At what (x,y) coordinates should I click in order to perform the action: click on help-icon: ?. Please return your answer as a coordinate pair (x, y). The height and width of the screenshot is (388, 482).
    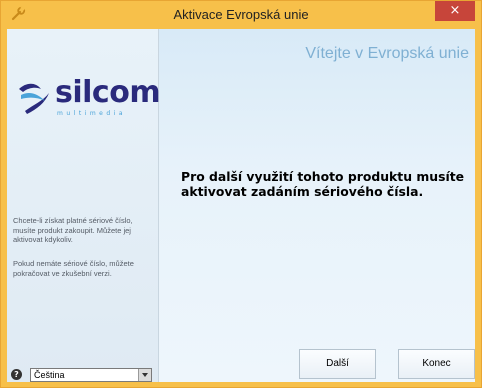
    Looking at the image, I should click on (16, 374).